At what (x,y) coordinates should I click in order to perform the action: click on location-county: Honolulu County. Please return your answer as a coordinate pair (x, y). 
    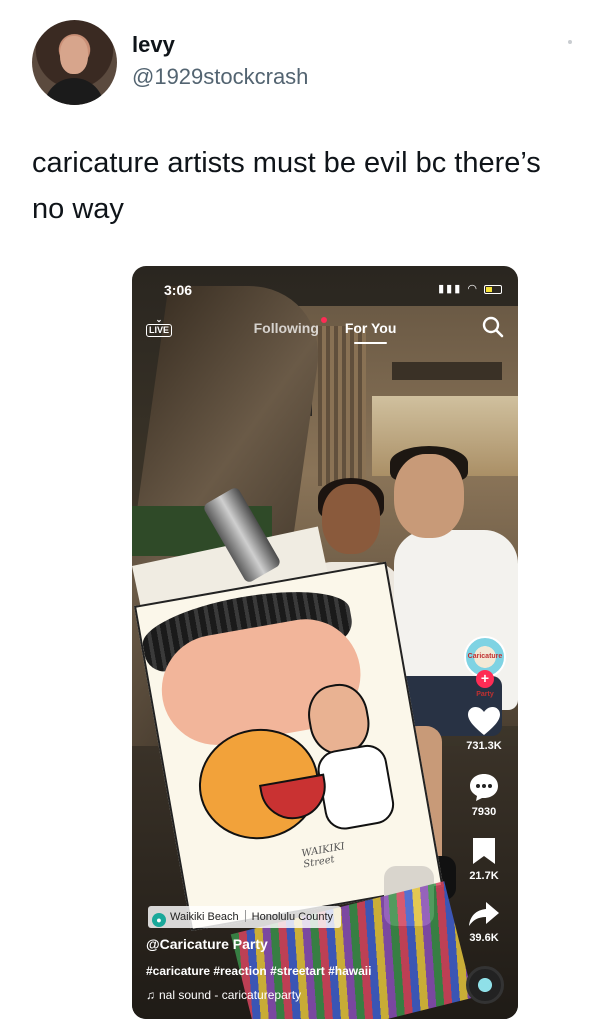
    Looking at the image, I should click on (292, 917).